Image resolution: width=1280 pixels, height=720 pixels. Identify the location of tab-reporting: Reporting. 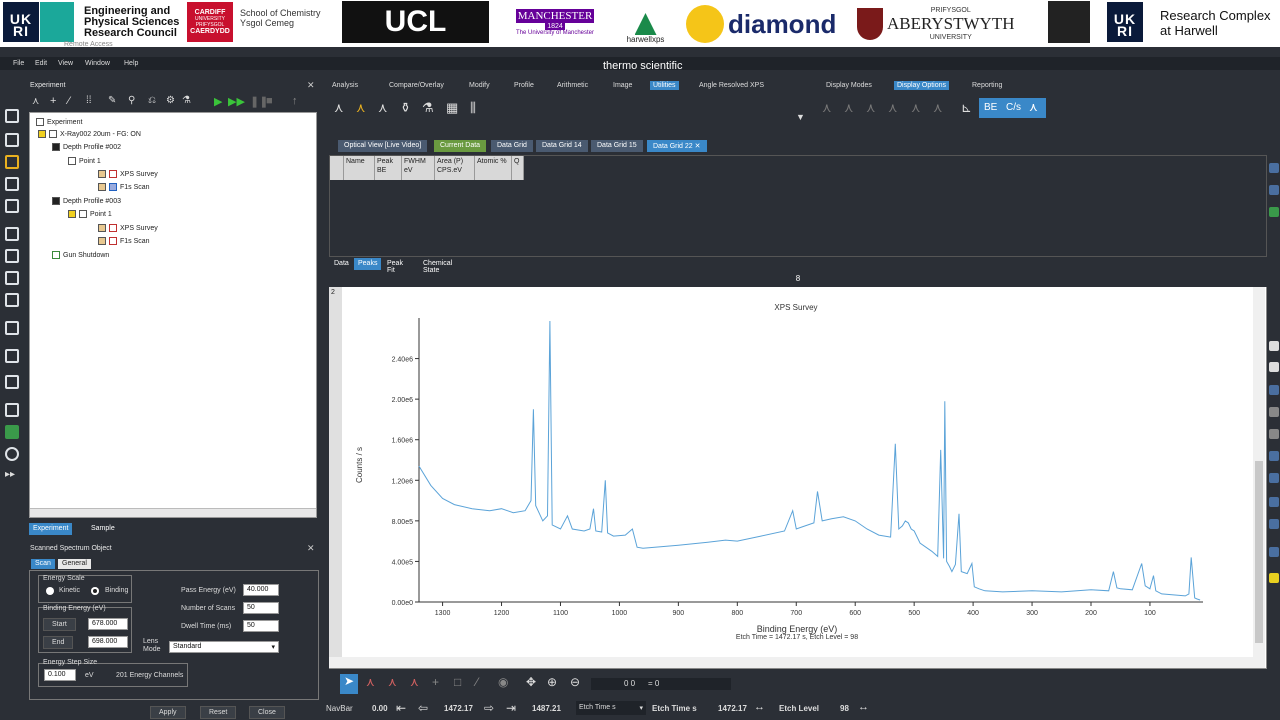
(987, 85).